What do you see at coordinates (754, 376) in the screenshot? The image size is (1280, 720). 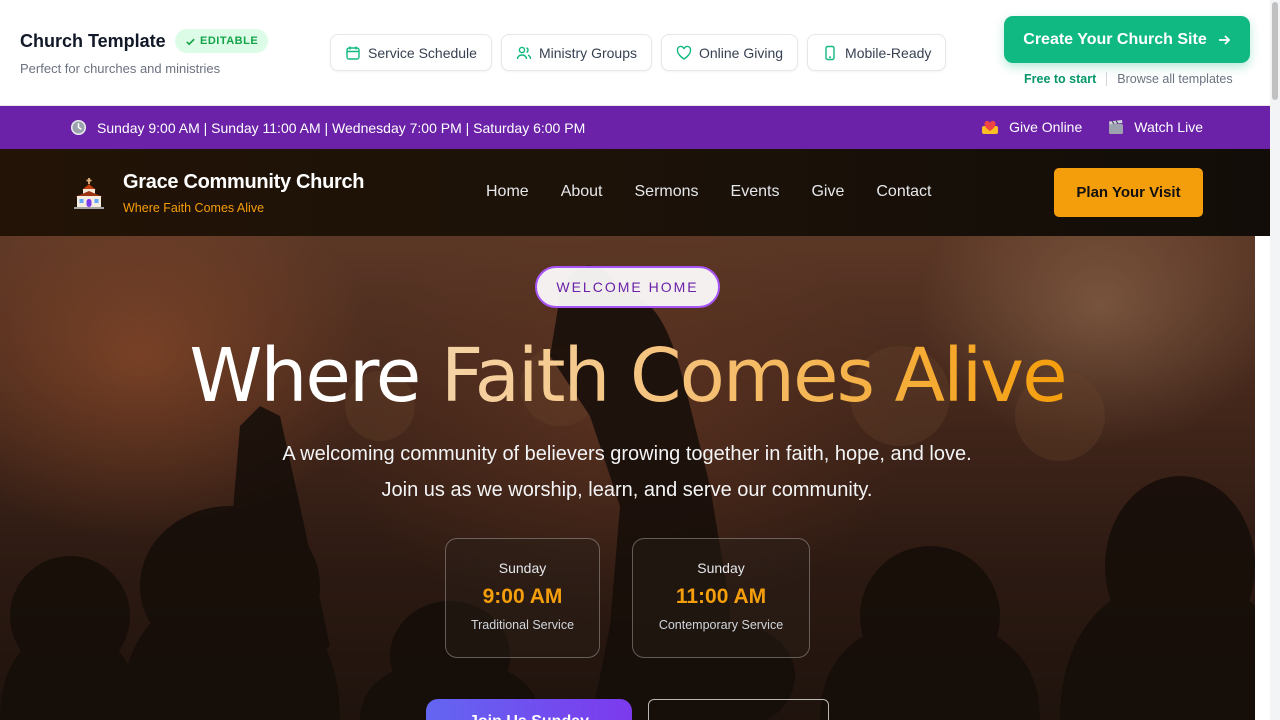 I see `headline-gold: Faith Comes Alive` at bounding box center [754, 376].